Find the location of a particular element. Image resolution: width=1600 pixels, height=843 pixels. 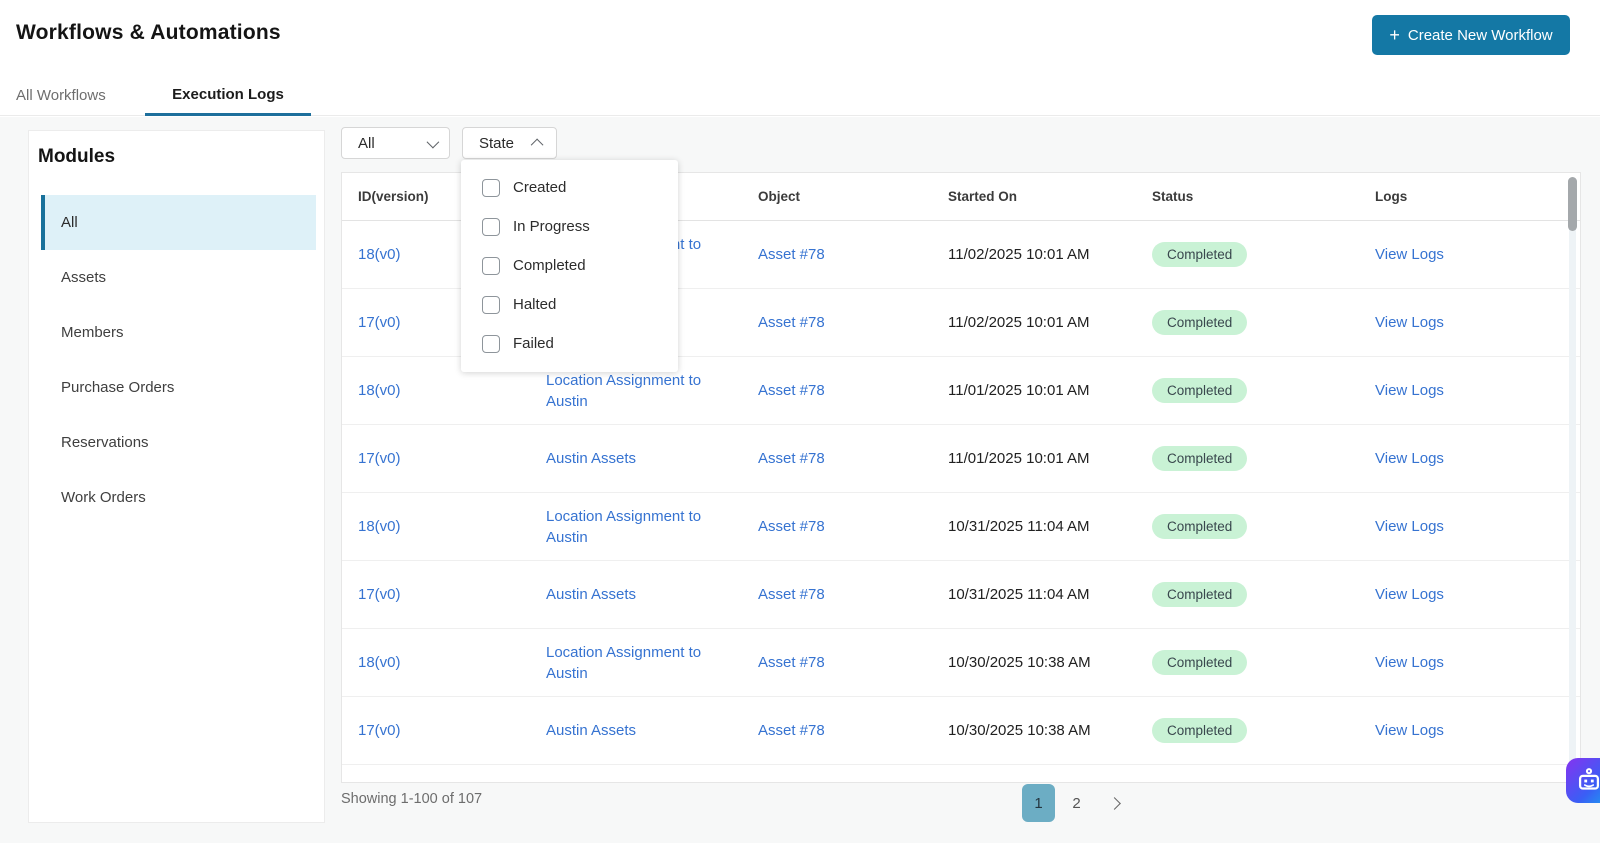

state-option-label: Halted is located at coordinates (535, 304).